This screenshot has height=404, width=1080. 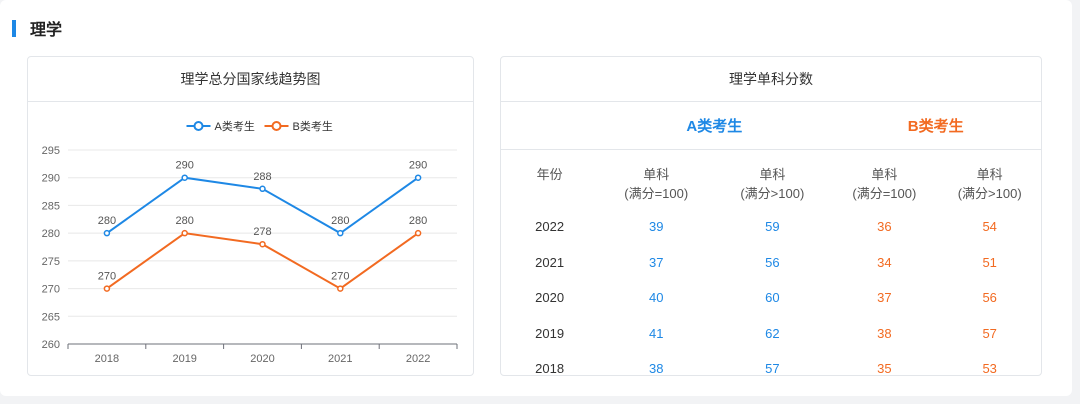 What do you see at coordinates (656, 298) in the screenshot?
I see `cell-a1: 40` at bounding box center [656, 298].